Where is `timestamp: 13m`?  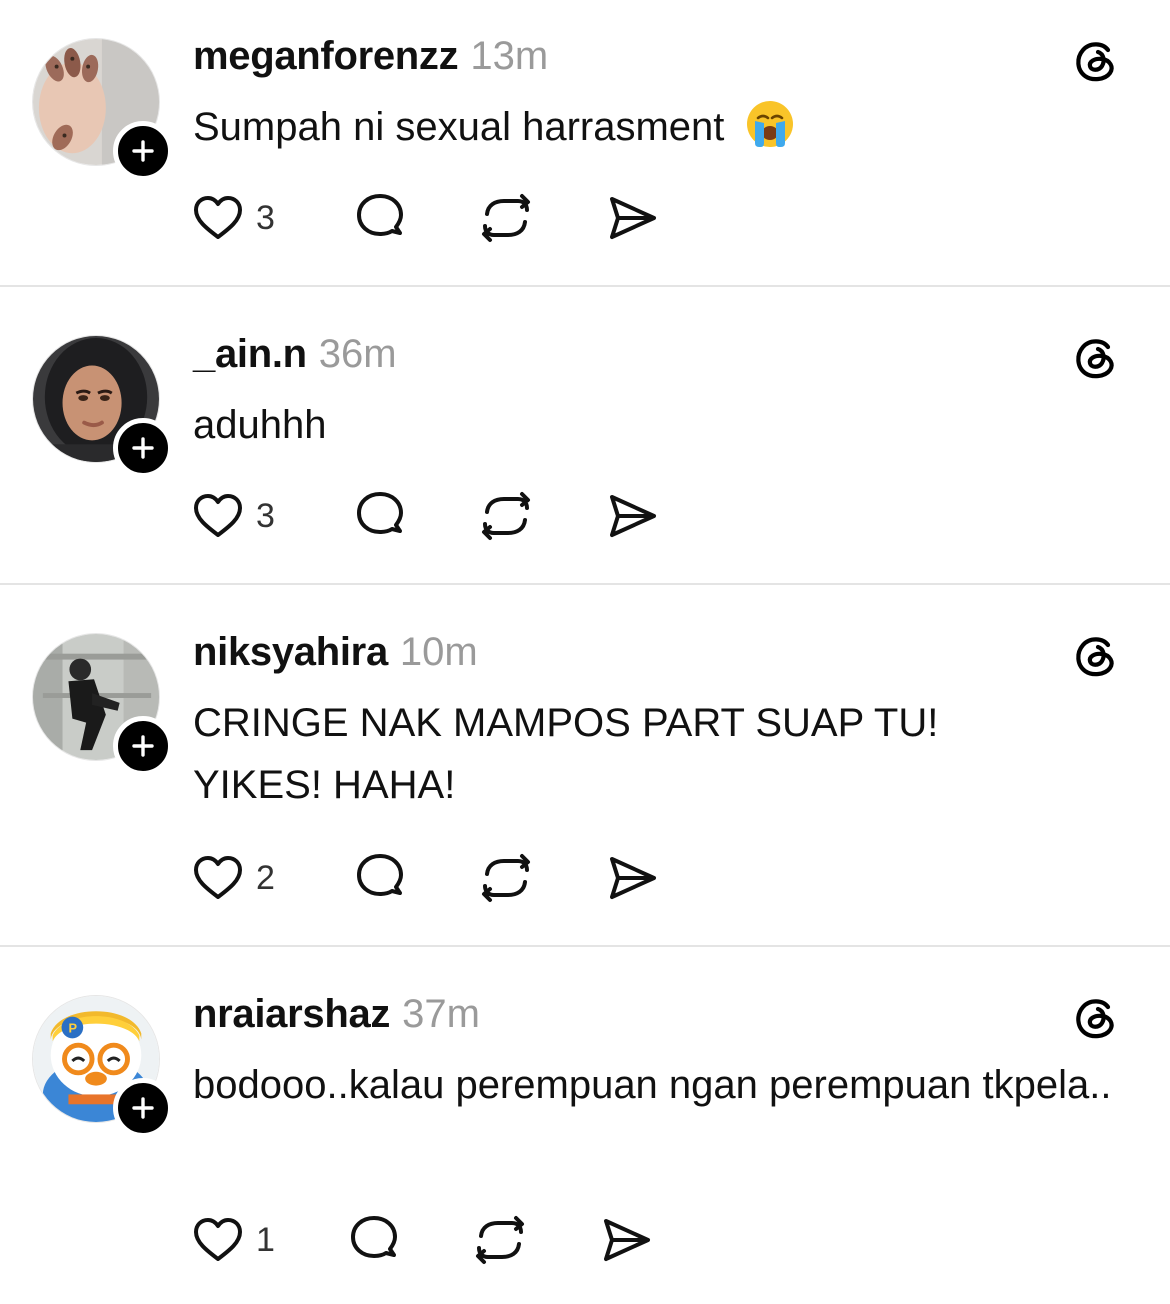 timestamp: 13m is located at coordinates (509, 56).